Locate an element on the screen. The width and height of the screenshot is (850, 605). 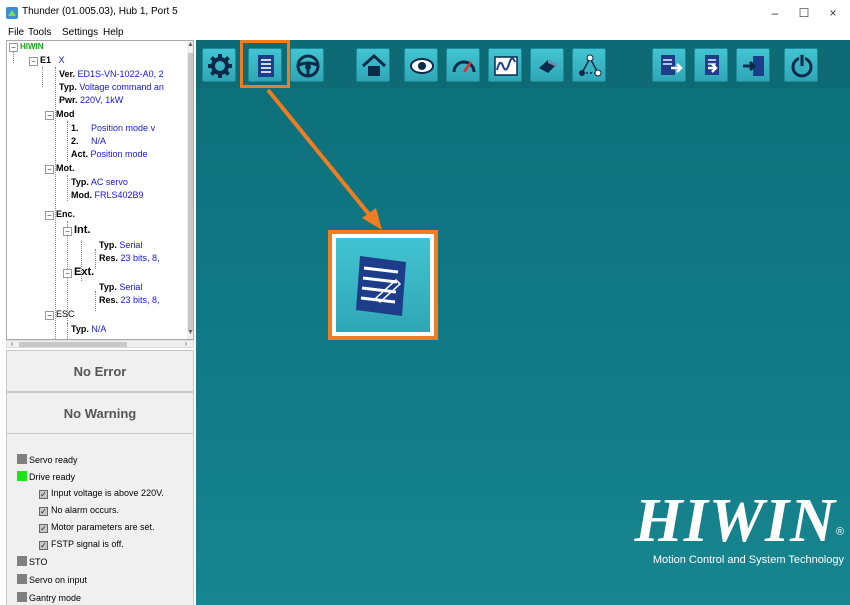
export-button is located at coordinates (669, 65).